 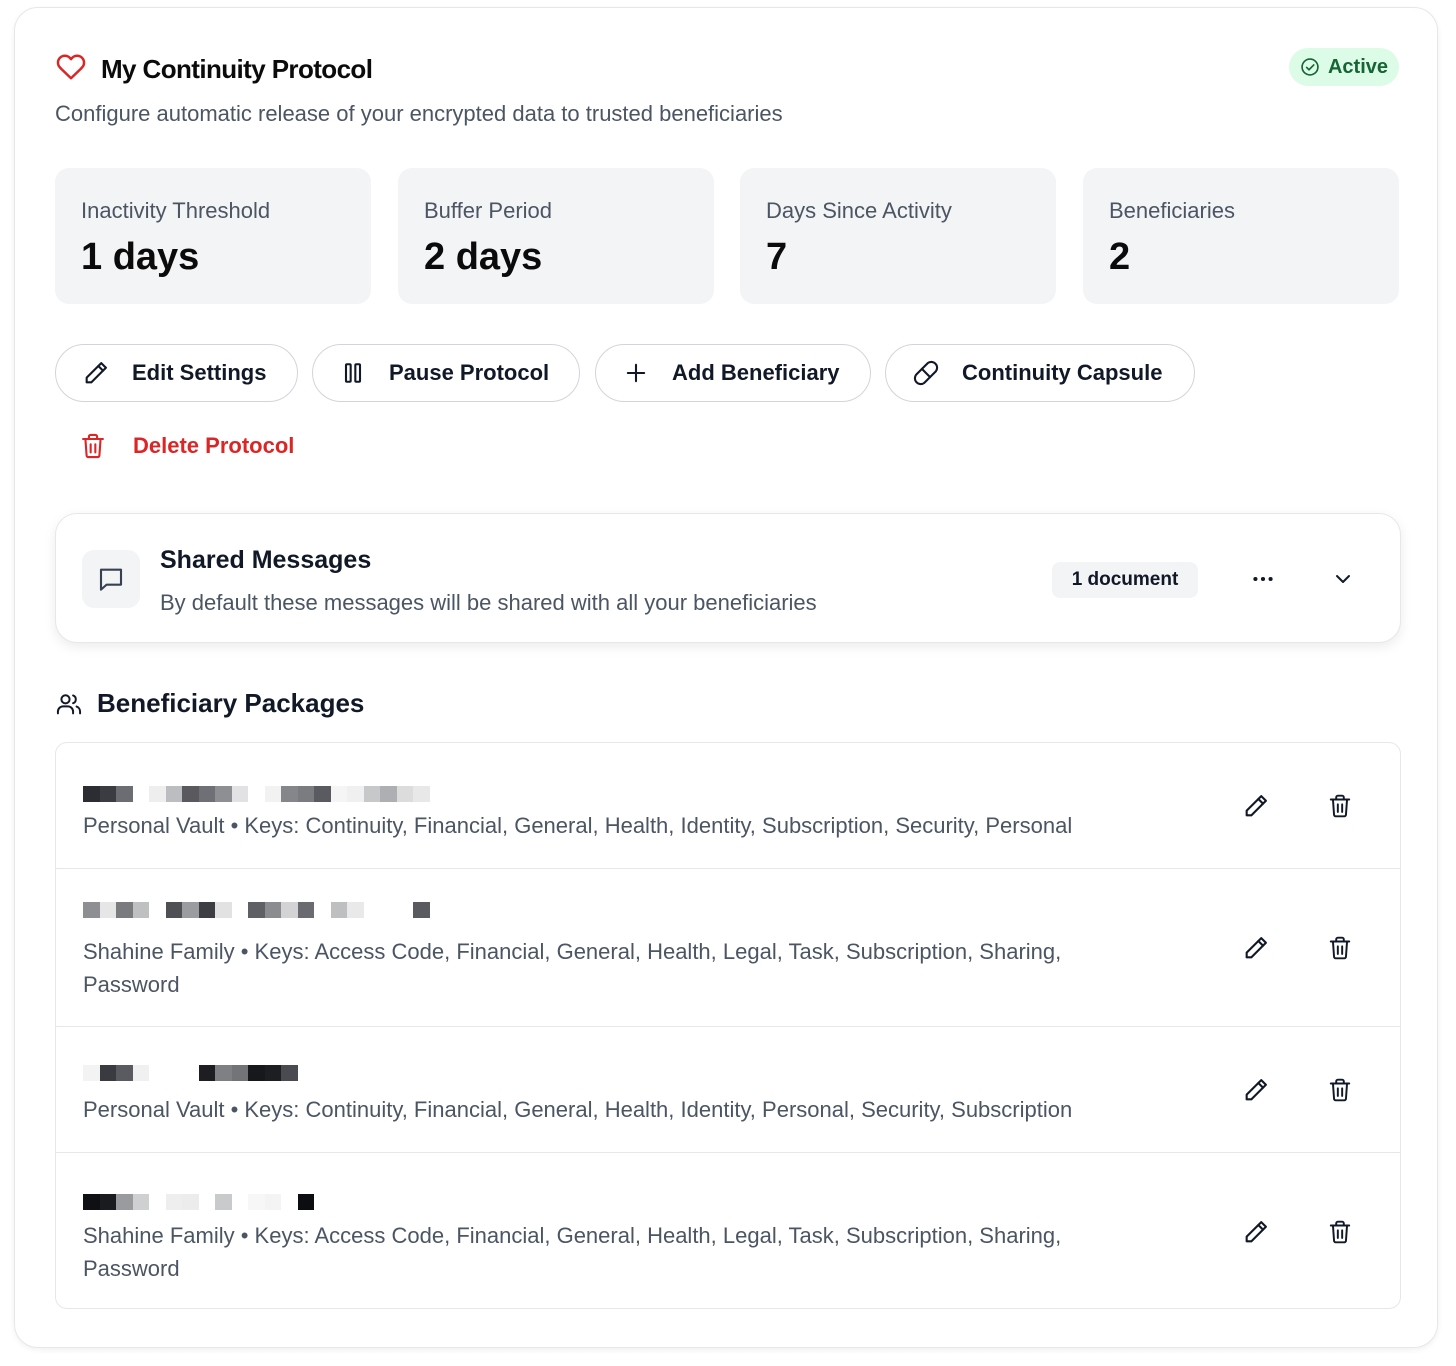 I want to click on continuity-capsule-button: Continuity Capsule, so click(x=1040, y=373).